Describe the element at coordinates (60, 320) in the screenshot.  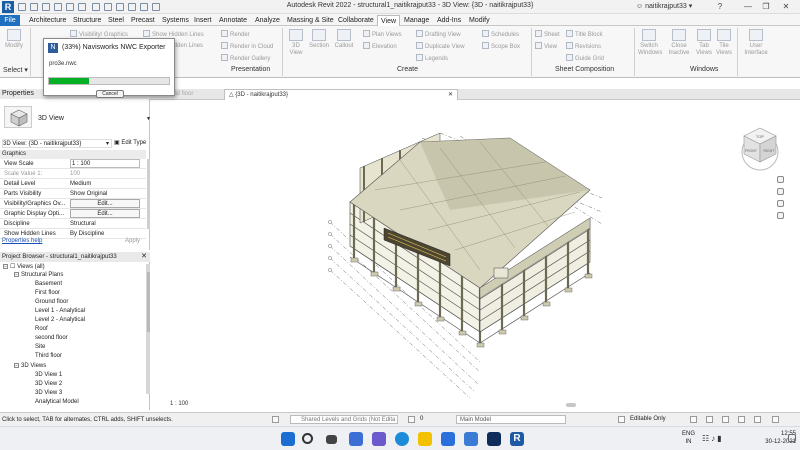
I see `tree-item-plan: Level 2 - Analytical` at that location.